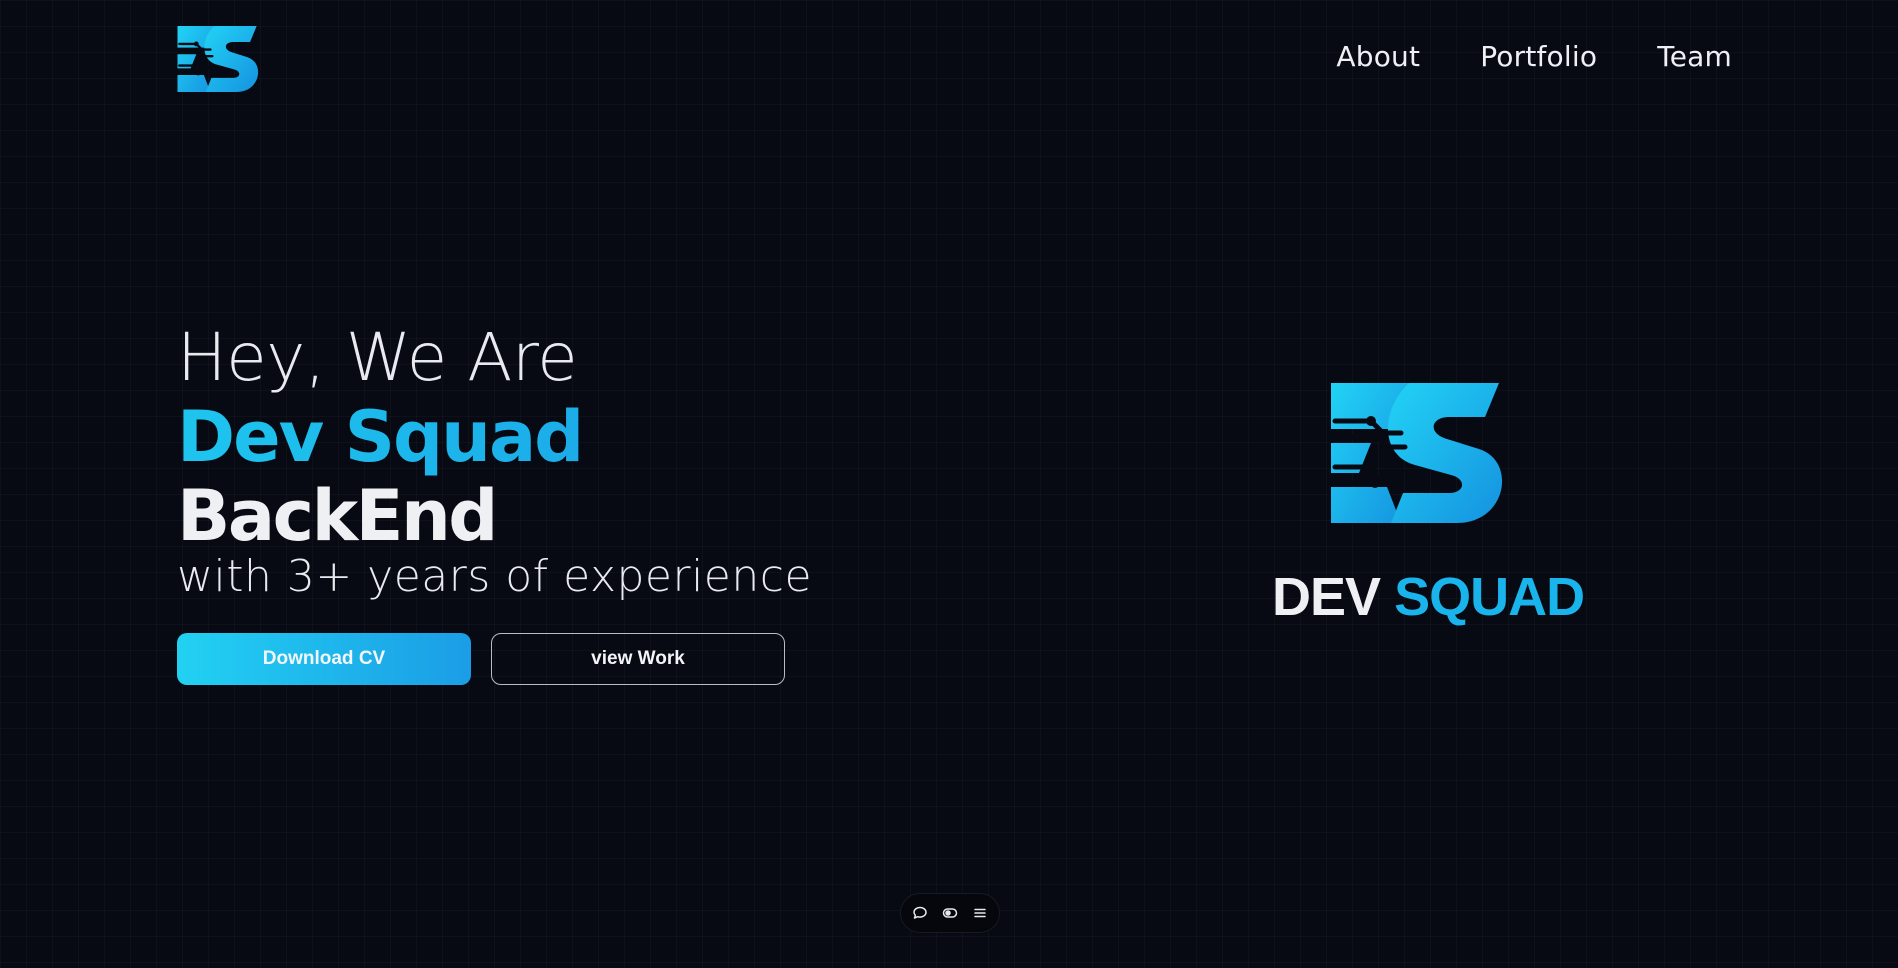 The image size is (1898, 968). Describe the element at coordinates (481, 659) in the screenshot. I see `hero-buttons: Download CV view Work` at that location.